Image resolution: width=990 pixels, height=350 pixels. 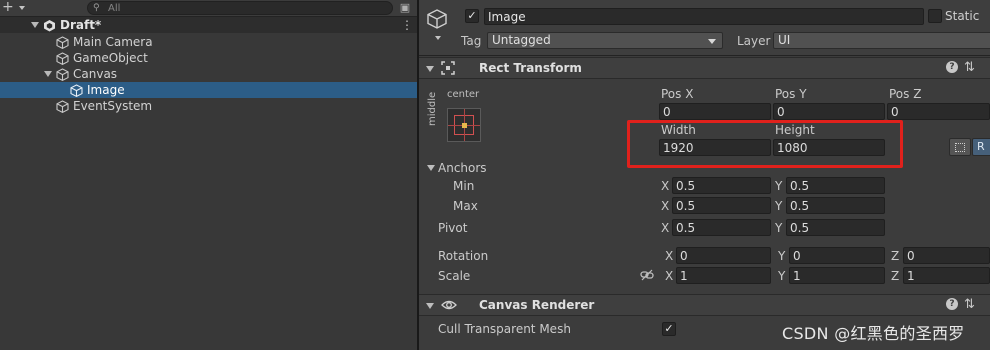 What do you see at coordinates (96, 8) in the screenshot?
I see `search-icon: ⚲` at bounding box center [96, 8].